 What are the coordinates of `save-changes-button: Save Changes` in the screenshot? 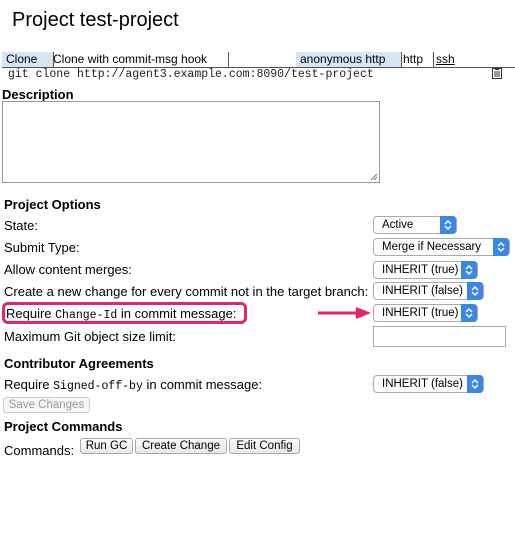 It's located at (46, 405).